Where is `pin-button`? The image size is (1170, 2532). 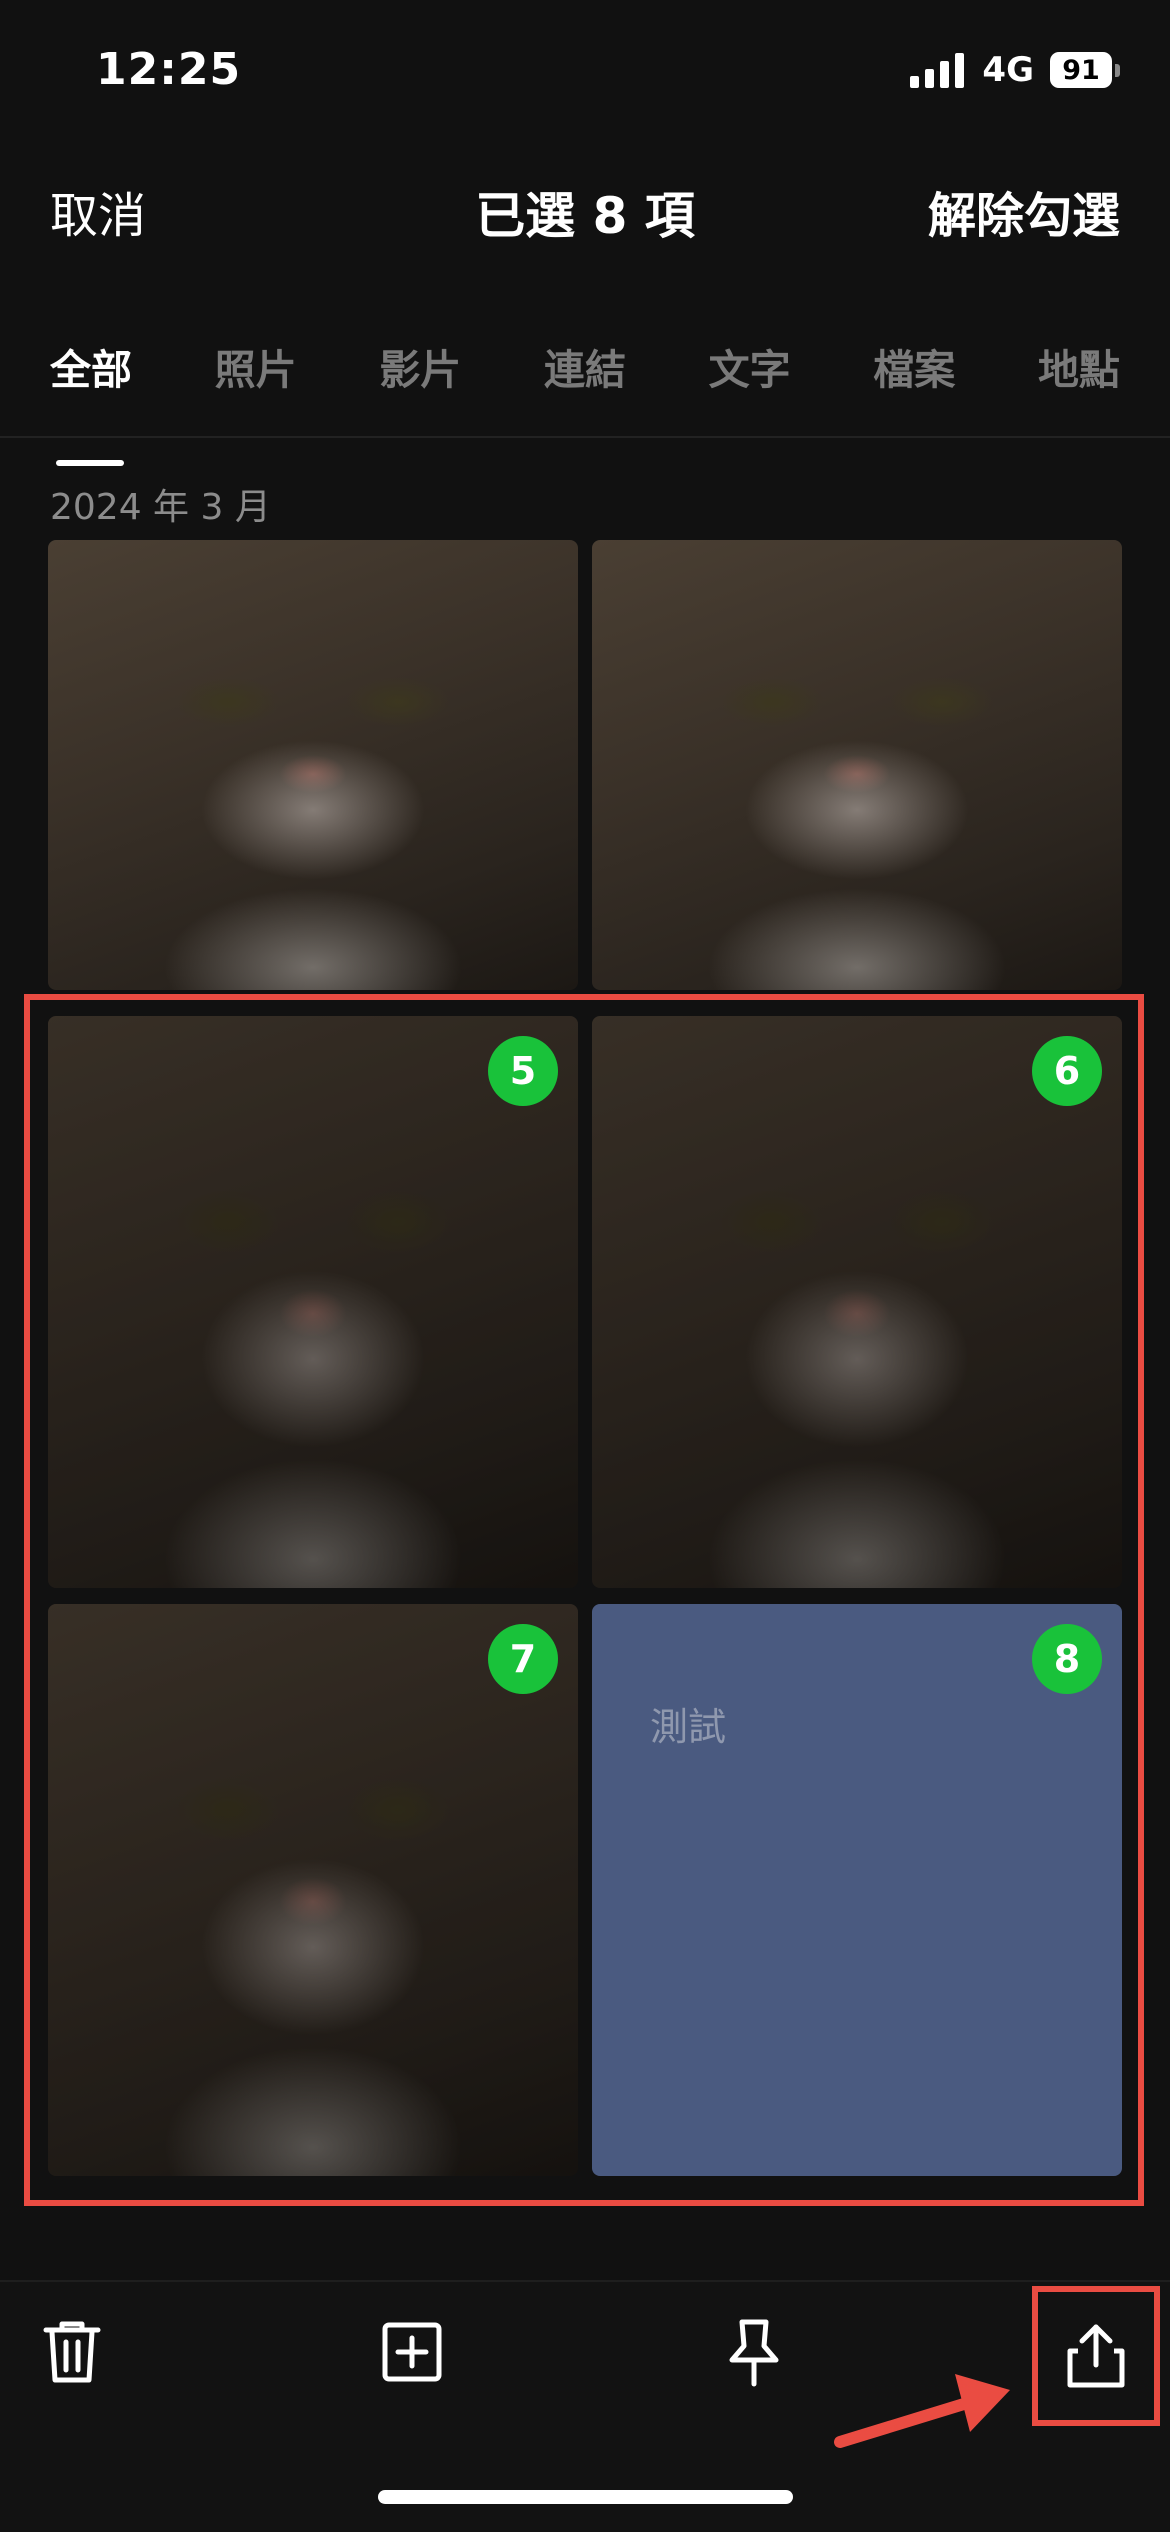 pin-button is located at coordinates (754, 2352).